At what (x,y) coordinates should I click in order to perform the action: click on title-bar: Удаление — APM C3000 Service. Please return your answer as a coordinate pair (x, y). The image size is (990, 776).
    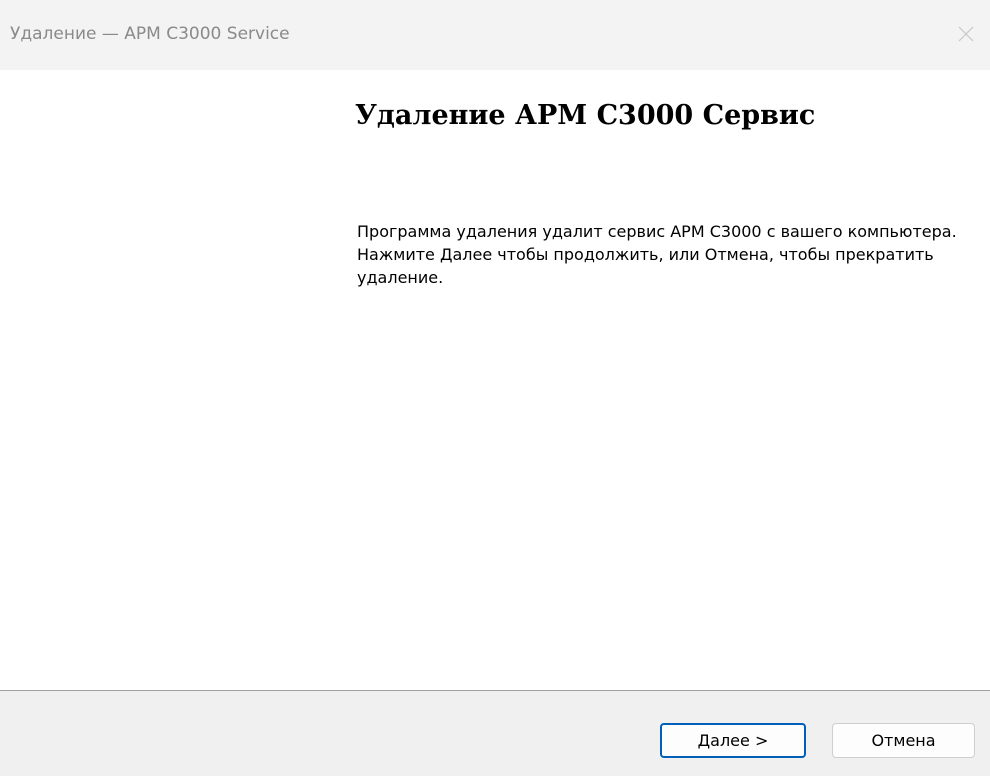
    Looking at the image, I should click on (495, 35).